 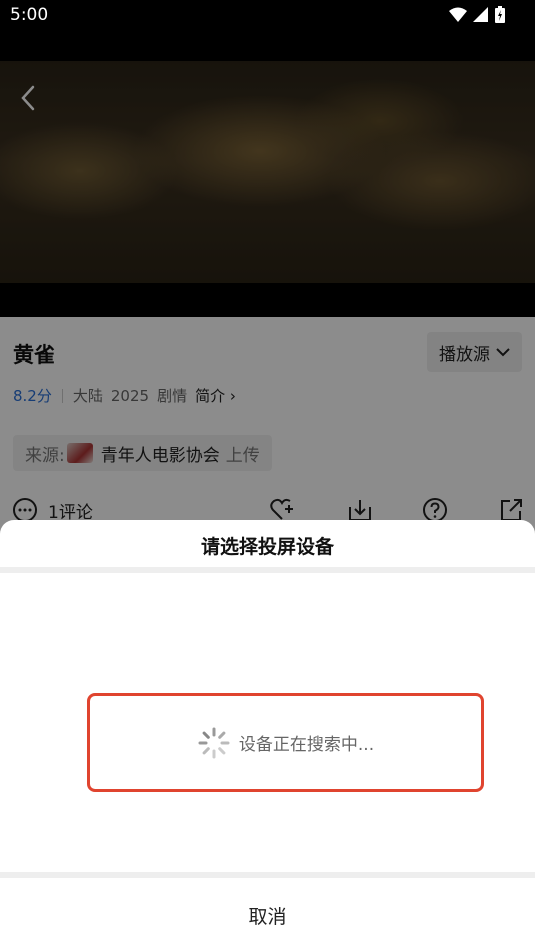 What do you see at coordinates (458, 14) in the screenshot?
I see `wifi-icon` at bounding box center [458, 14].